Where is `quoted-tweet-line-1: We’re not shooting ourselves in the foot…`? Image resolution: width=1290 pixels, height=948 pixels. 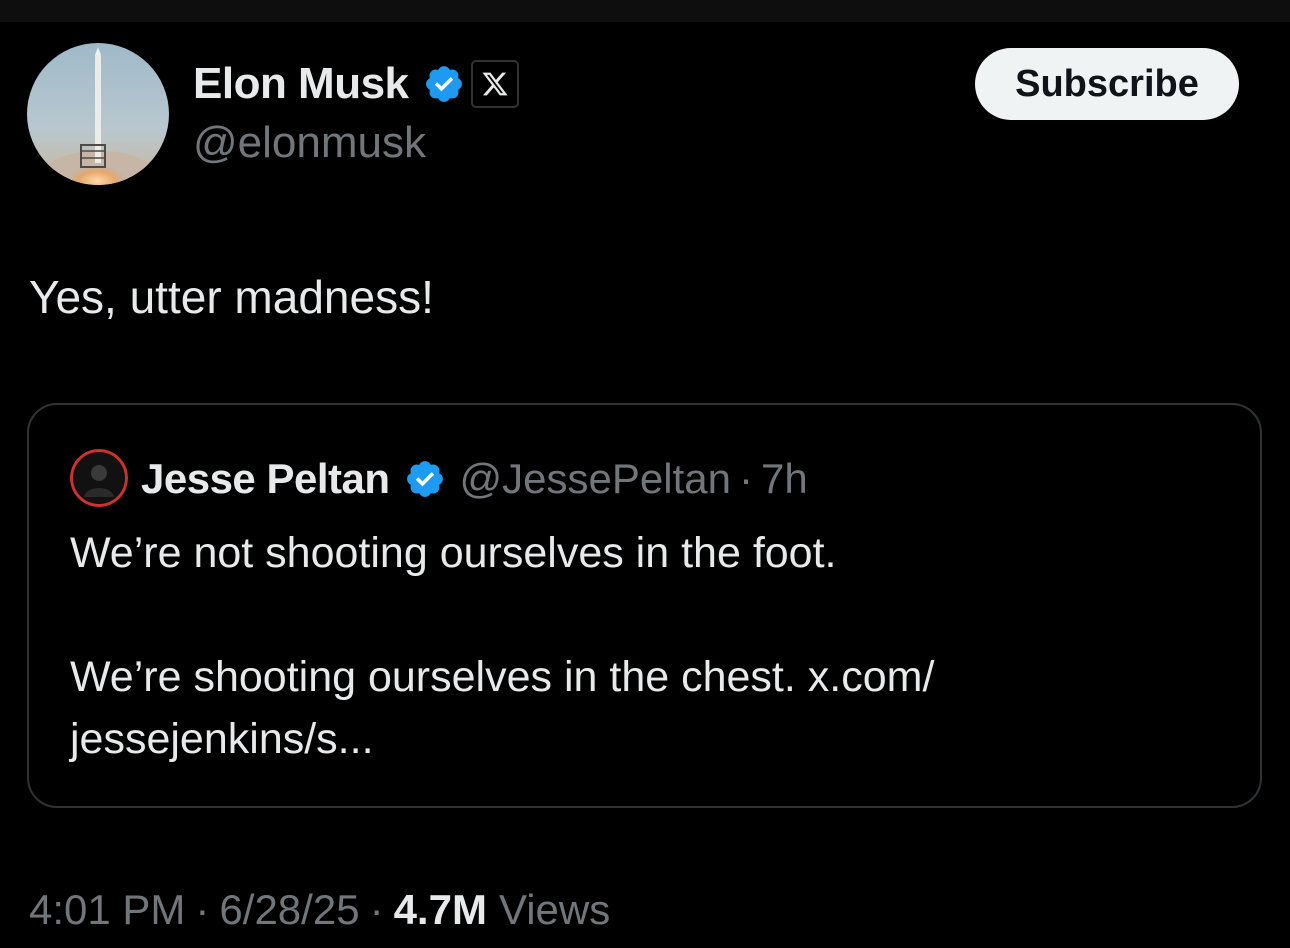
quoted-tweet-line-1: We’re not shooting ourselves in the foot… is located at coordinates (453, 553).